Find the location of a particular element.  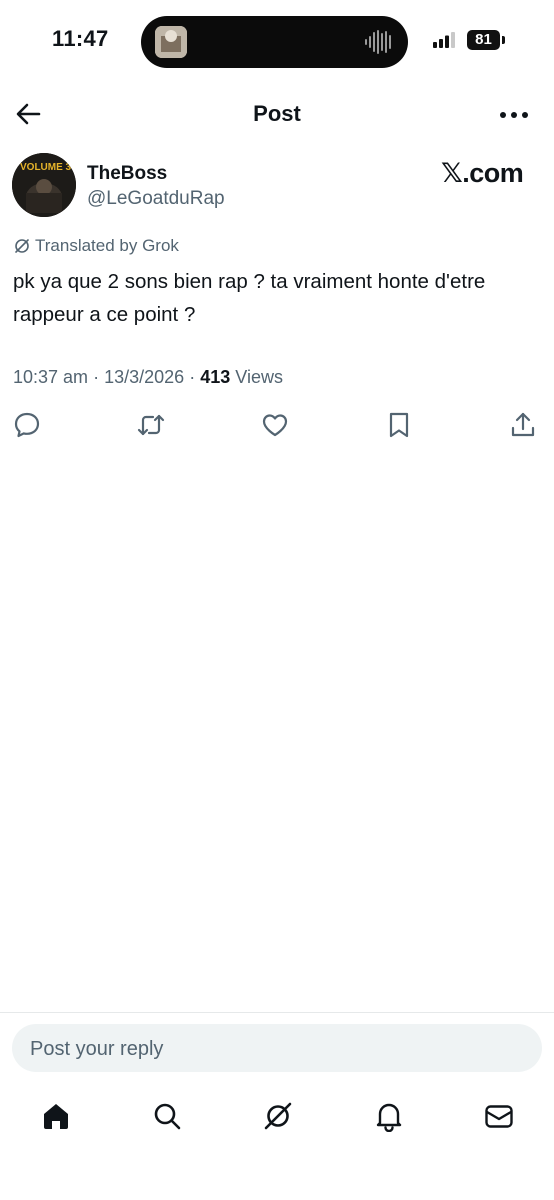

avatar-text: VOLUME 3 is located at coordinates (46, 167).